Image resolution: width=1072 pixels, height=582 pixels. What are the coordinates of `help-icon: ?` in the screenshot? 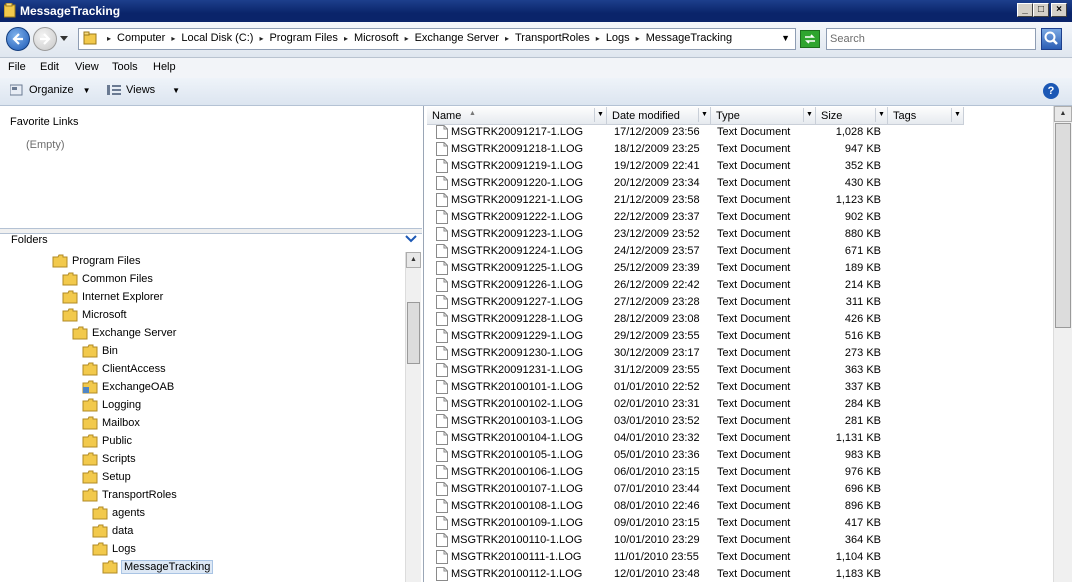 It's located at (1051, 91).